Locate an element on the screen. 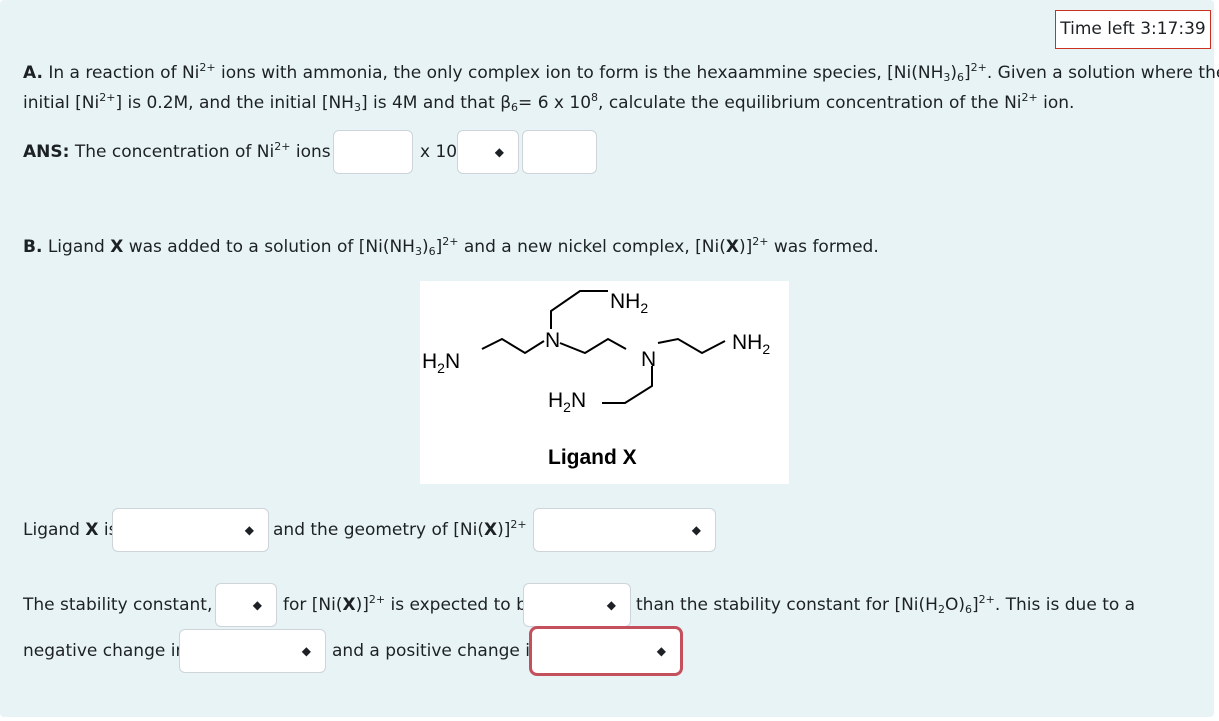 This screenshot has height=721, width=1219. ligand-x-is-label: Ligand X is is located at coordinates (70, 530).